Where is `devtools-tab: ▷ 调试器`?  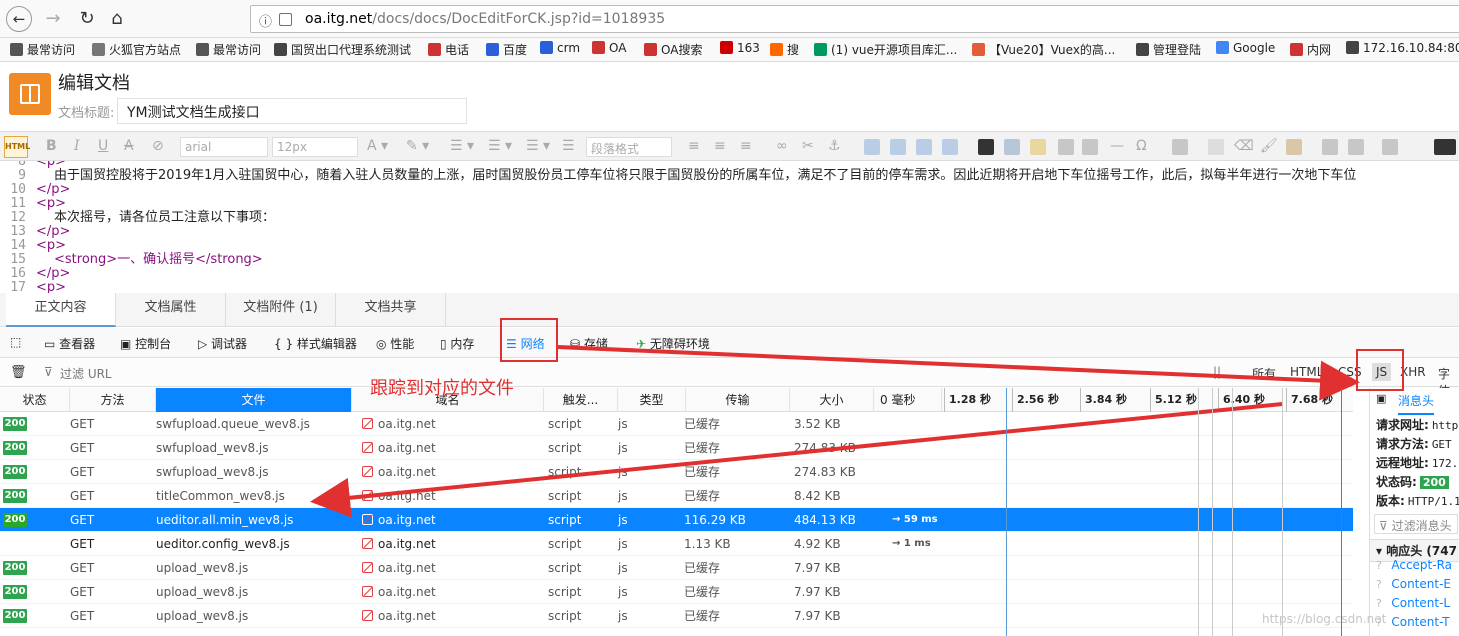
devtools-tab: ▷ 调试器 is located at coordinates (222, 343).